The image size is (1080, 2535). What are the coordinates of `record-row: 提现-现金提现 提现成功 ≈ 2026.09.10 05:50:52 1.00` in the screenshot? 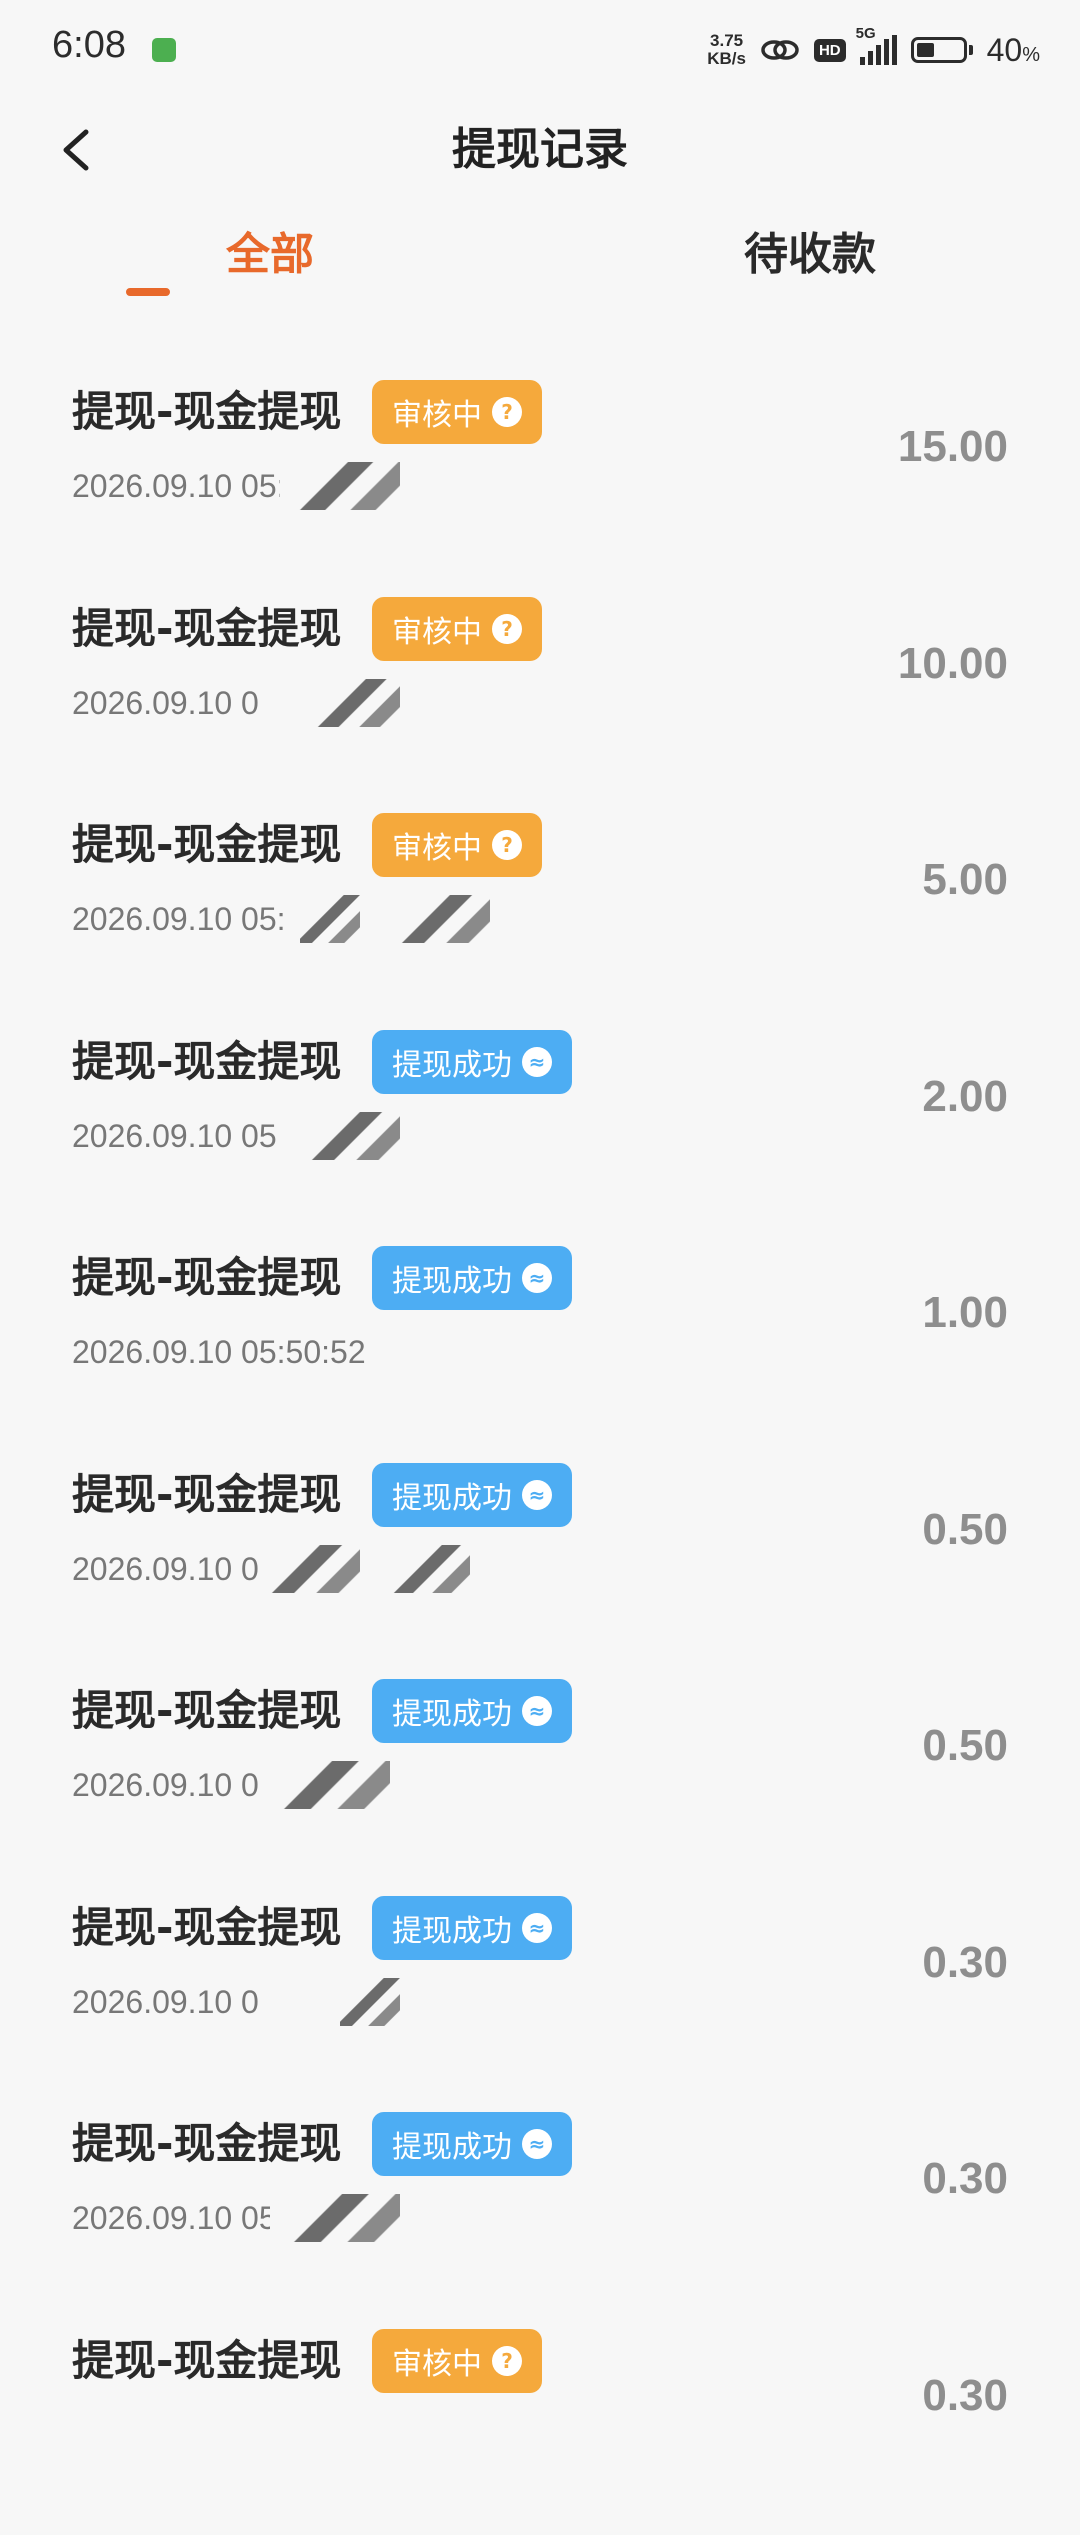 It's located at (540, 1344).